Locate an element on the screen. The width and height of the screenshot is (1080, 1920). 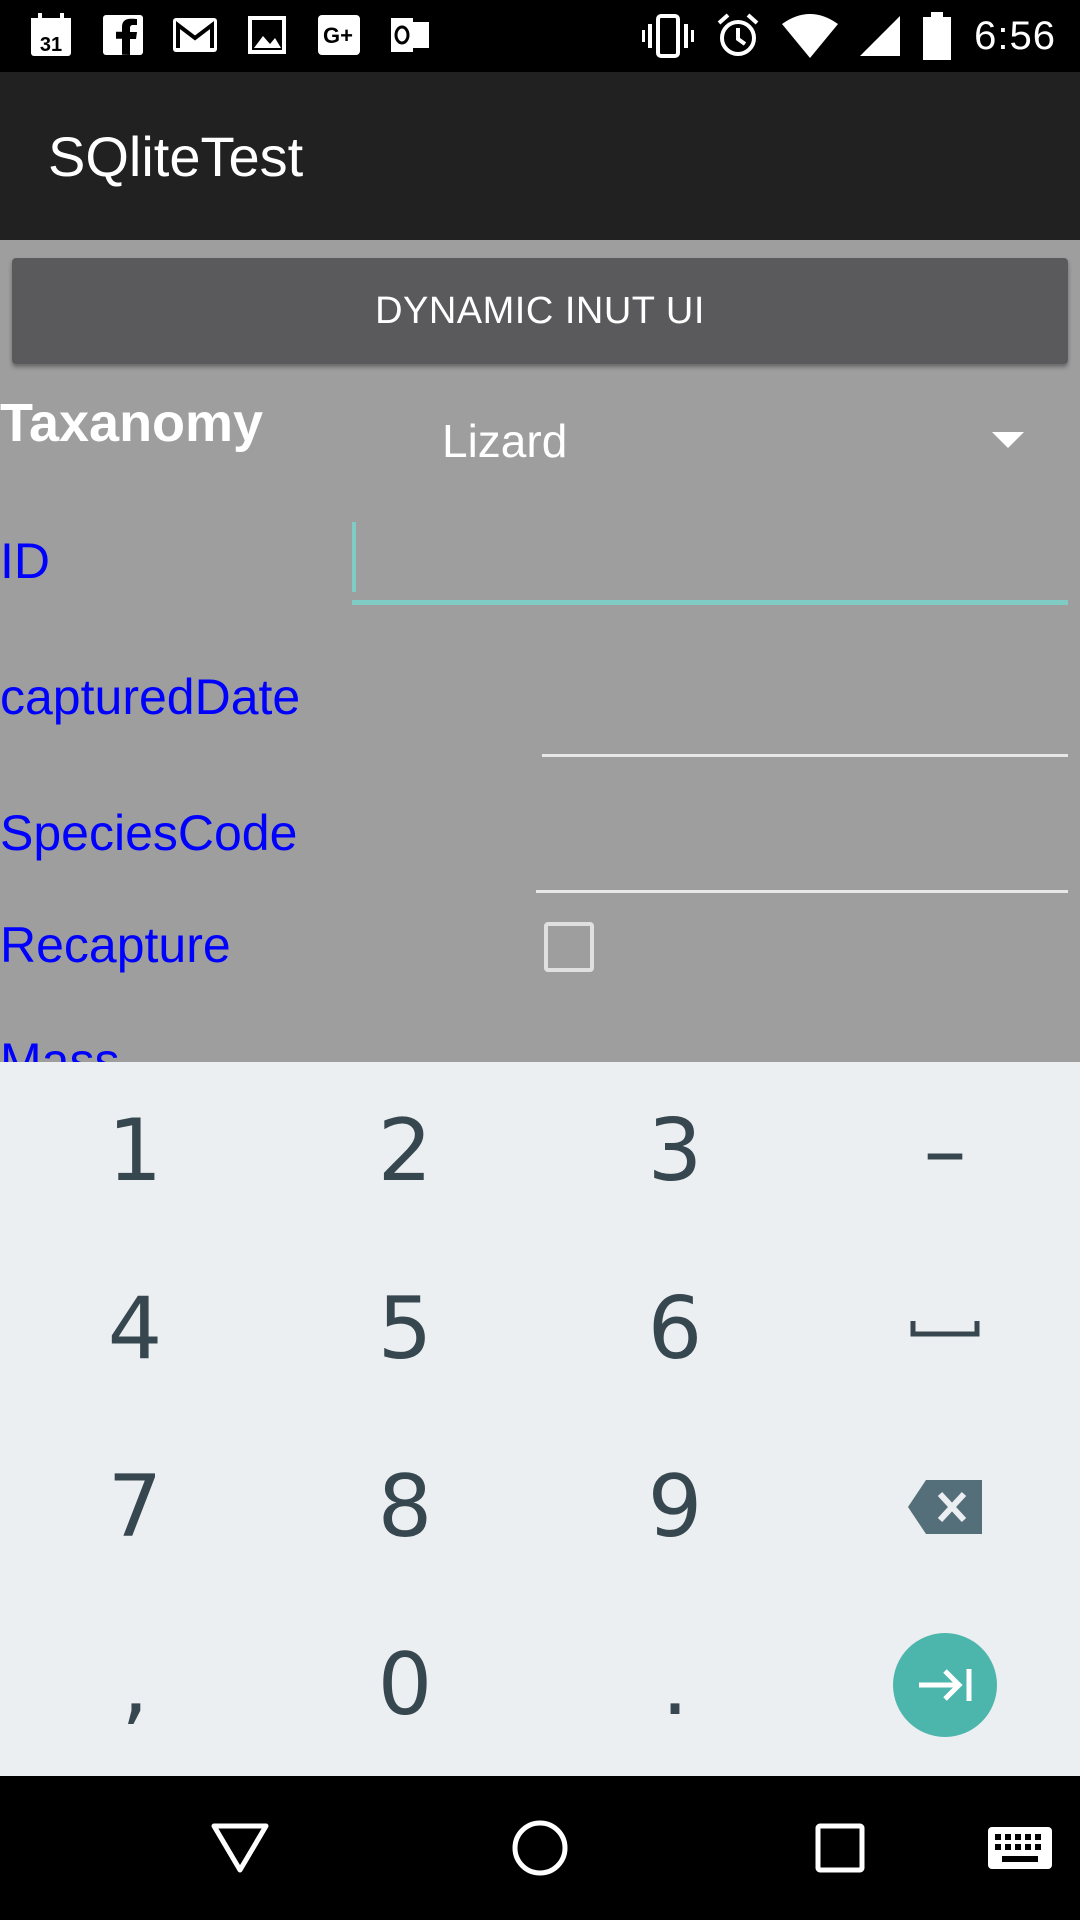
system-icons: 6:56 is located at coordinates (849, 36).